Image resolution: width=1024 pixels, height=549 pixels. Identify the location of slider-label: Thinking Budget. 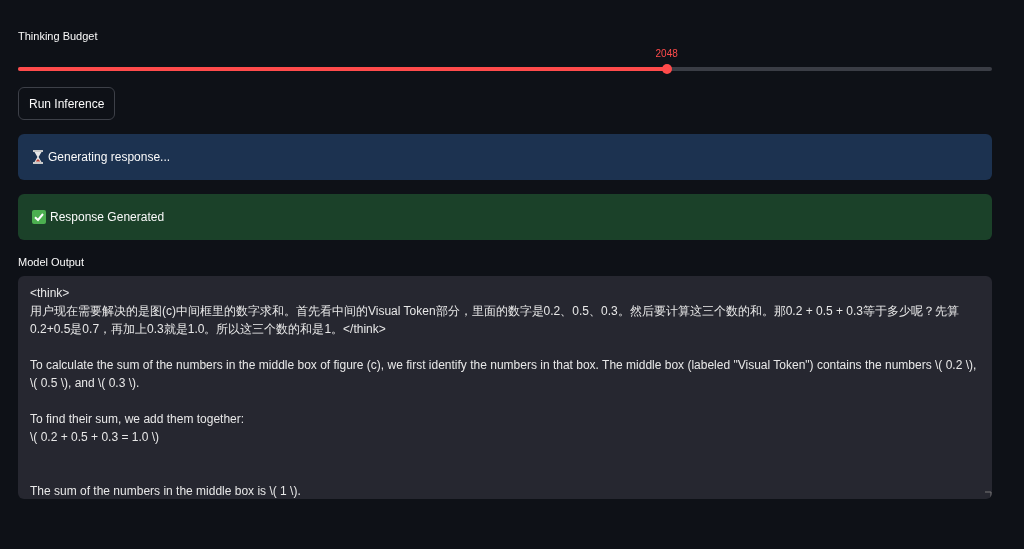
(58, 36).